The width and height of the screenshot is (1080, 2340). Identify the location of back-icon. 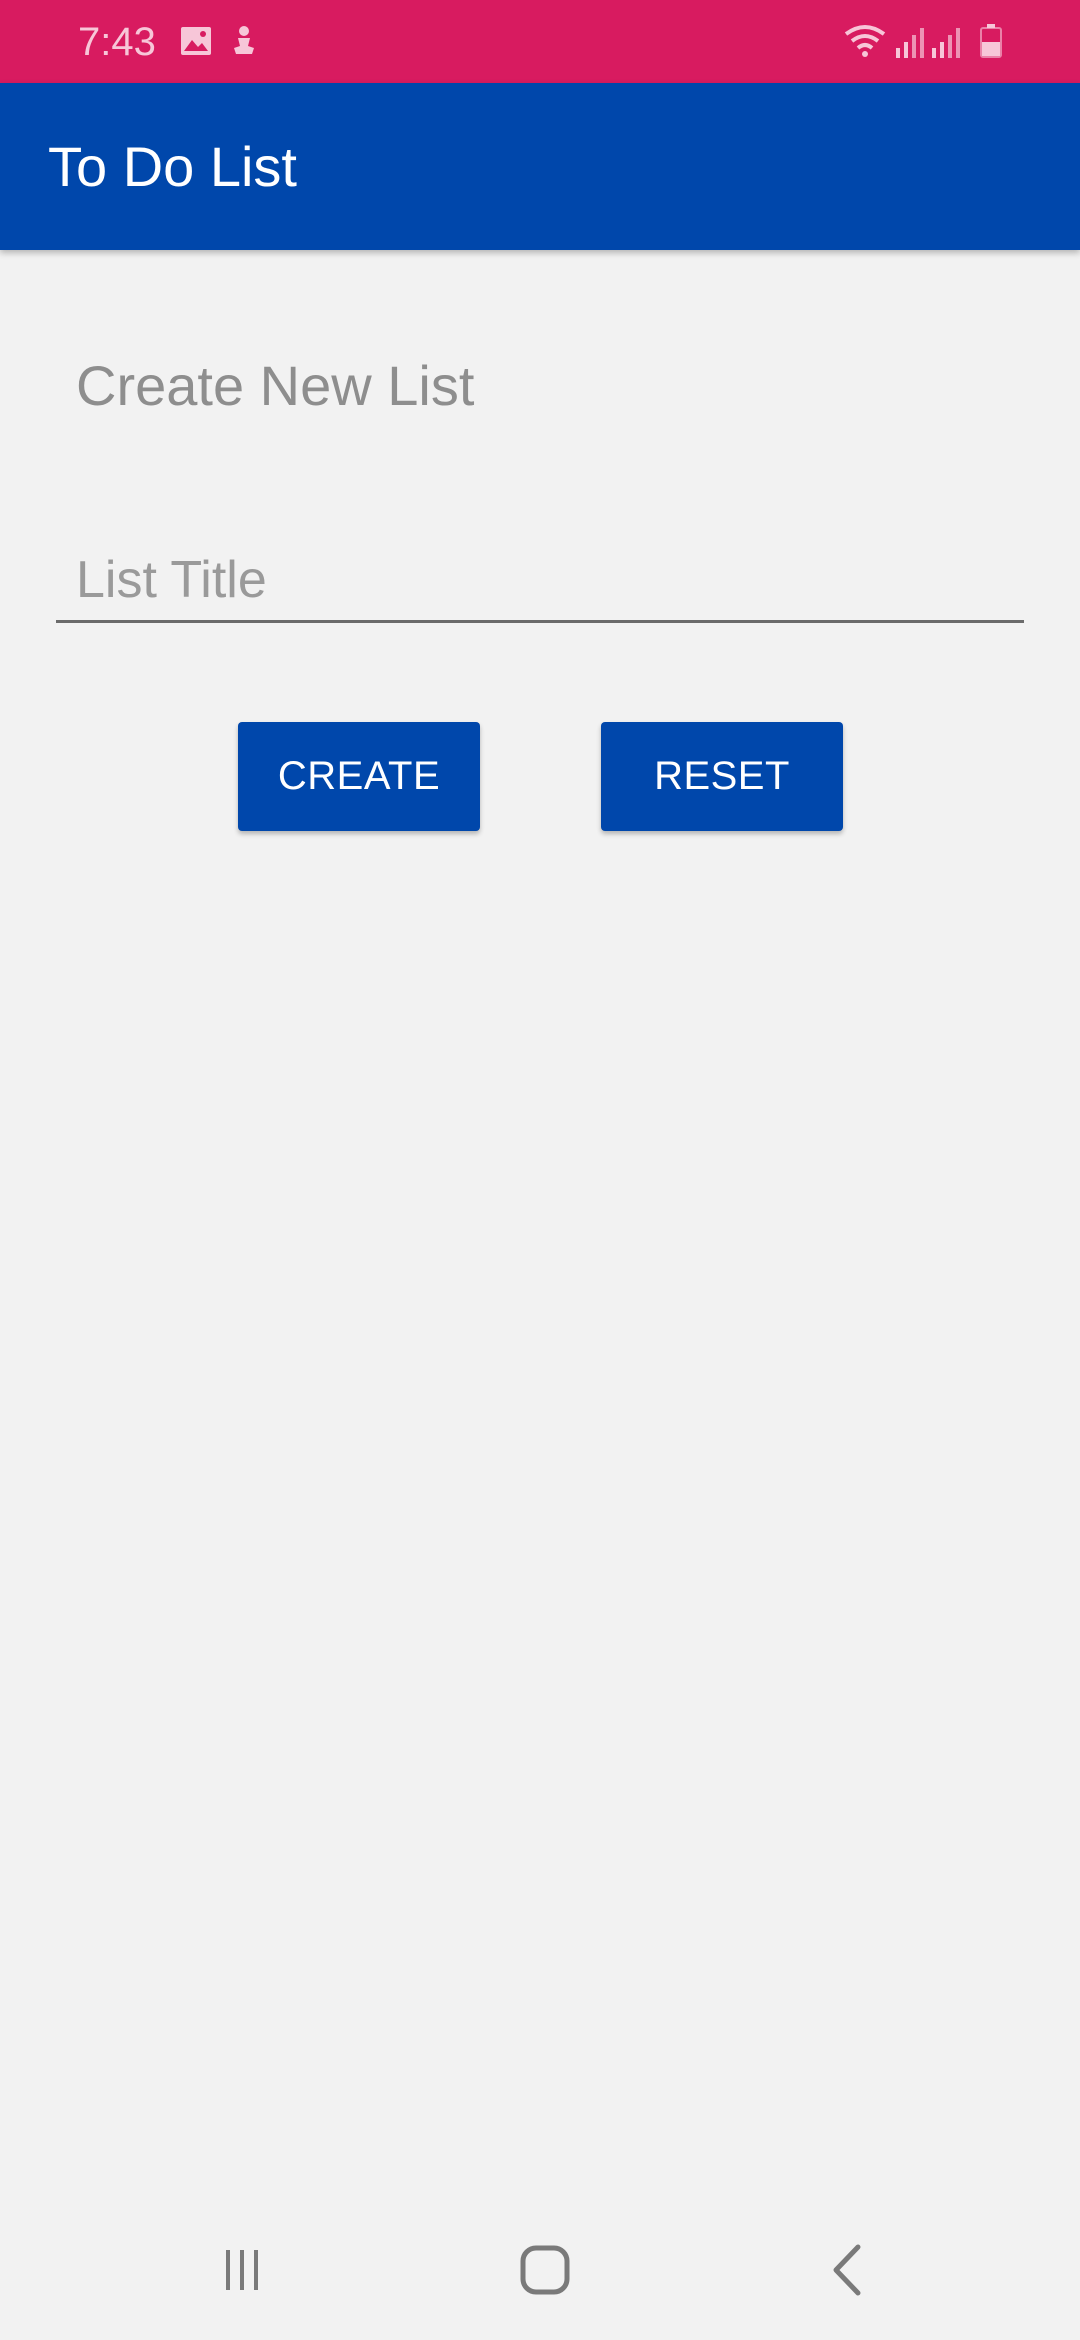
(847, 2270).